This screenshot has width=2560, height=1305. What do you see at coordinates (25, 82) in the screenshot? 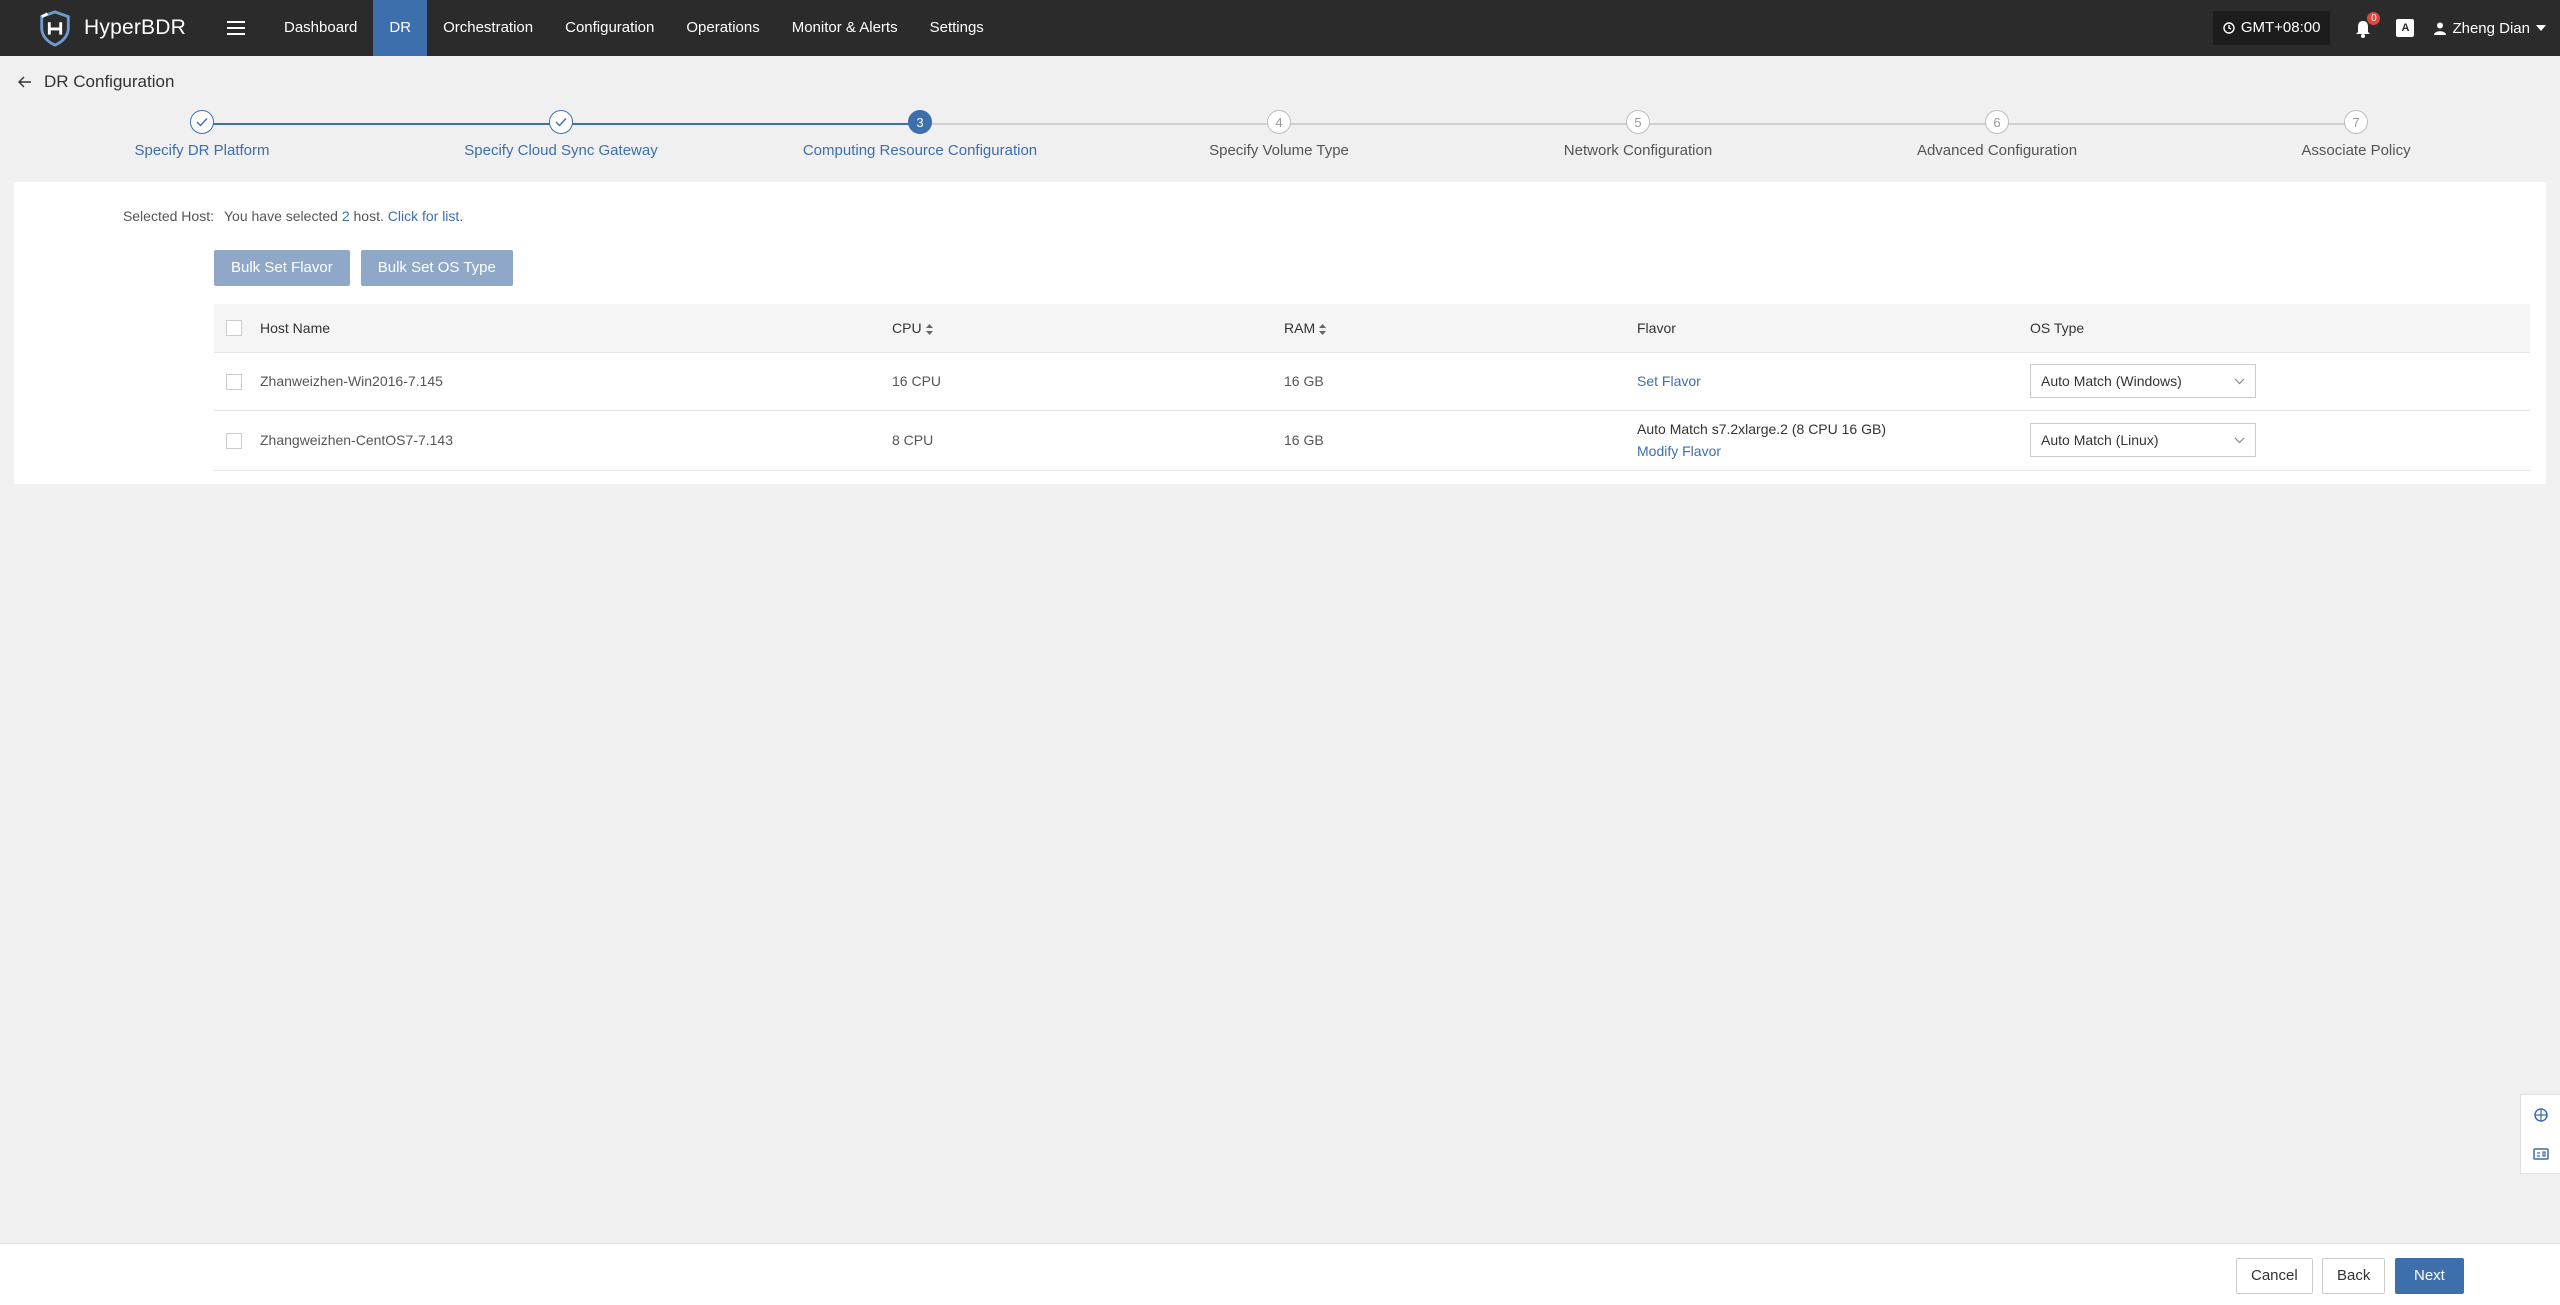
I see `back-arrow-icon` at bounding box center [25, 82].